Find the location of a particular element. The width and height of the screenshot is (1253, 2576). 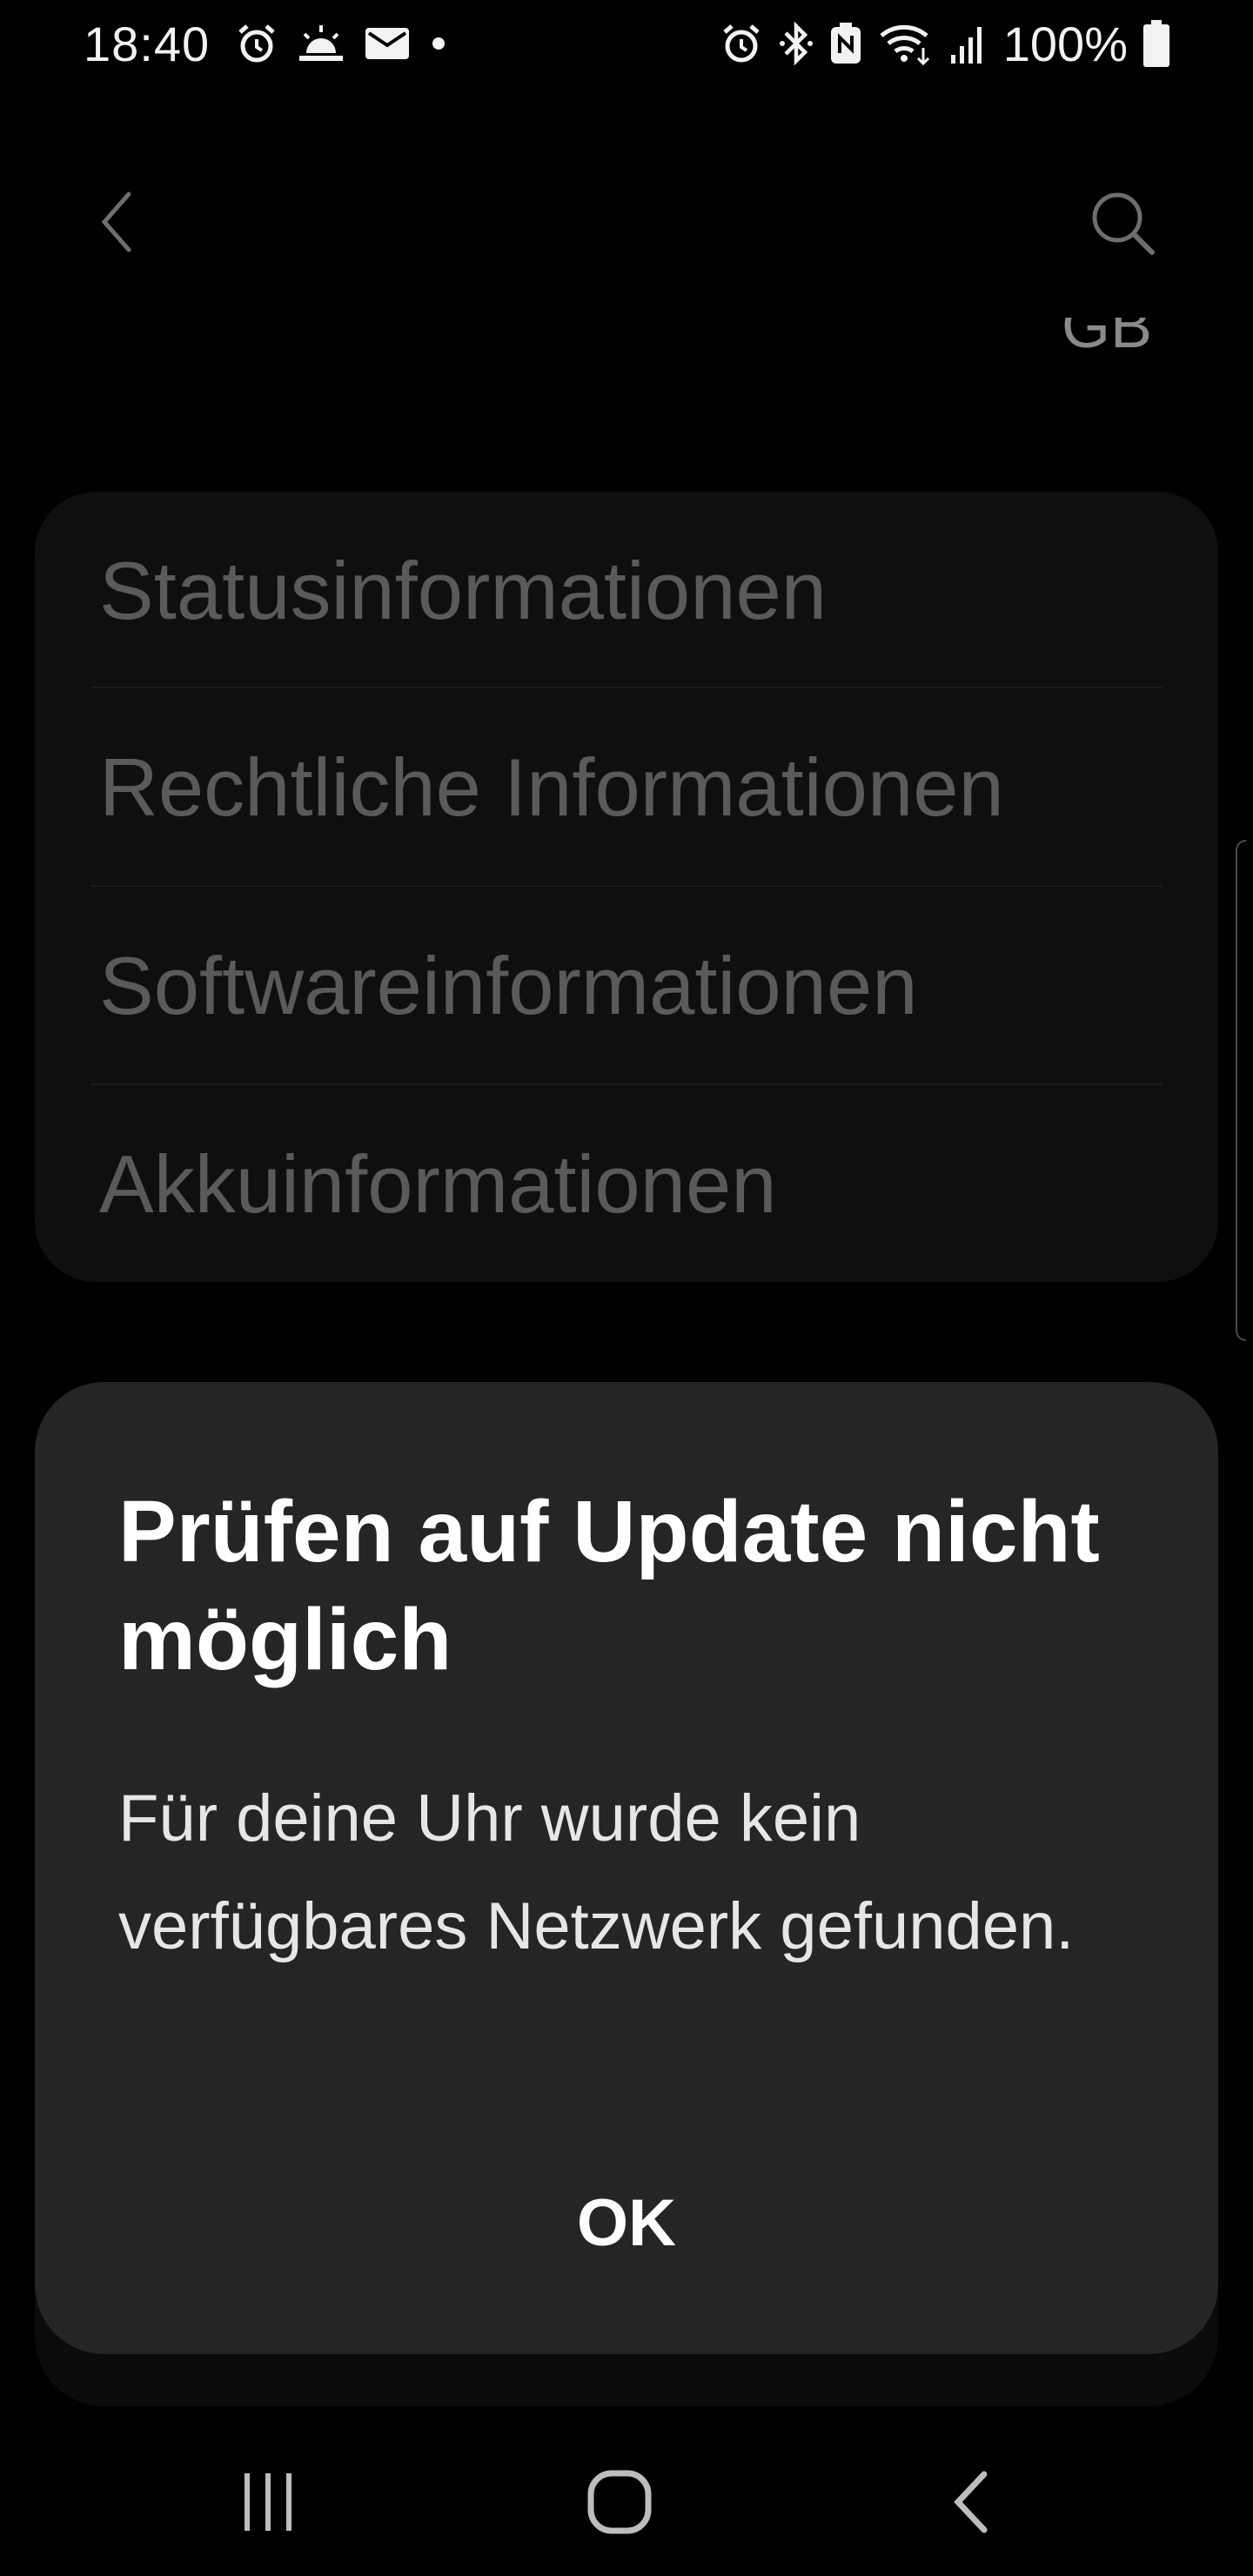

back-icon is located at coordinates (971, 2502).